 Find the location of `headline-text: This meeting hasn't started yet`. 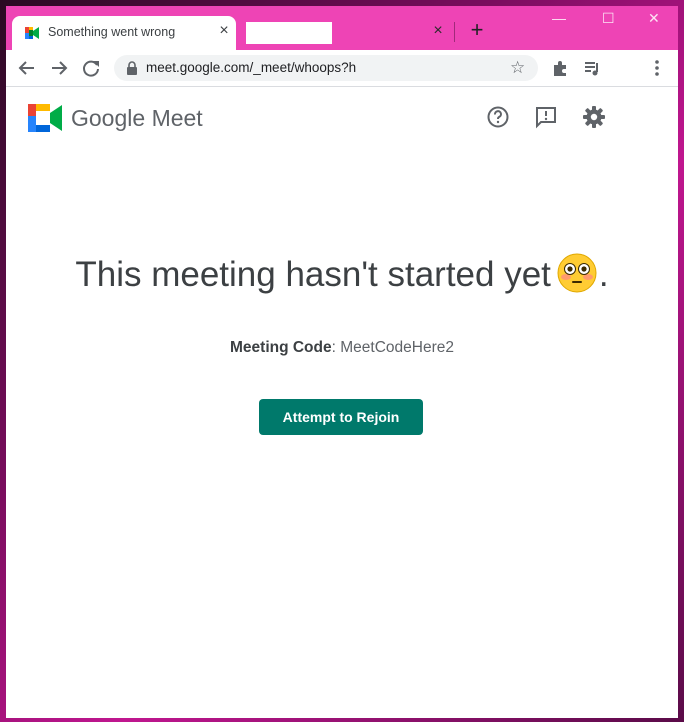

headline-text: This meeting hasn't started yet is located at coordinates (313, 274).